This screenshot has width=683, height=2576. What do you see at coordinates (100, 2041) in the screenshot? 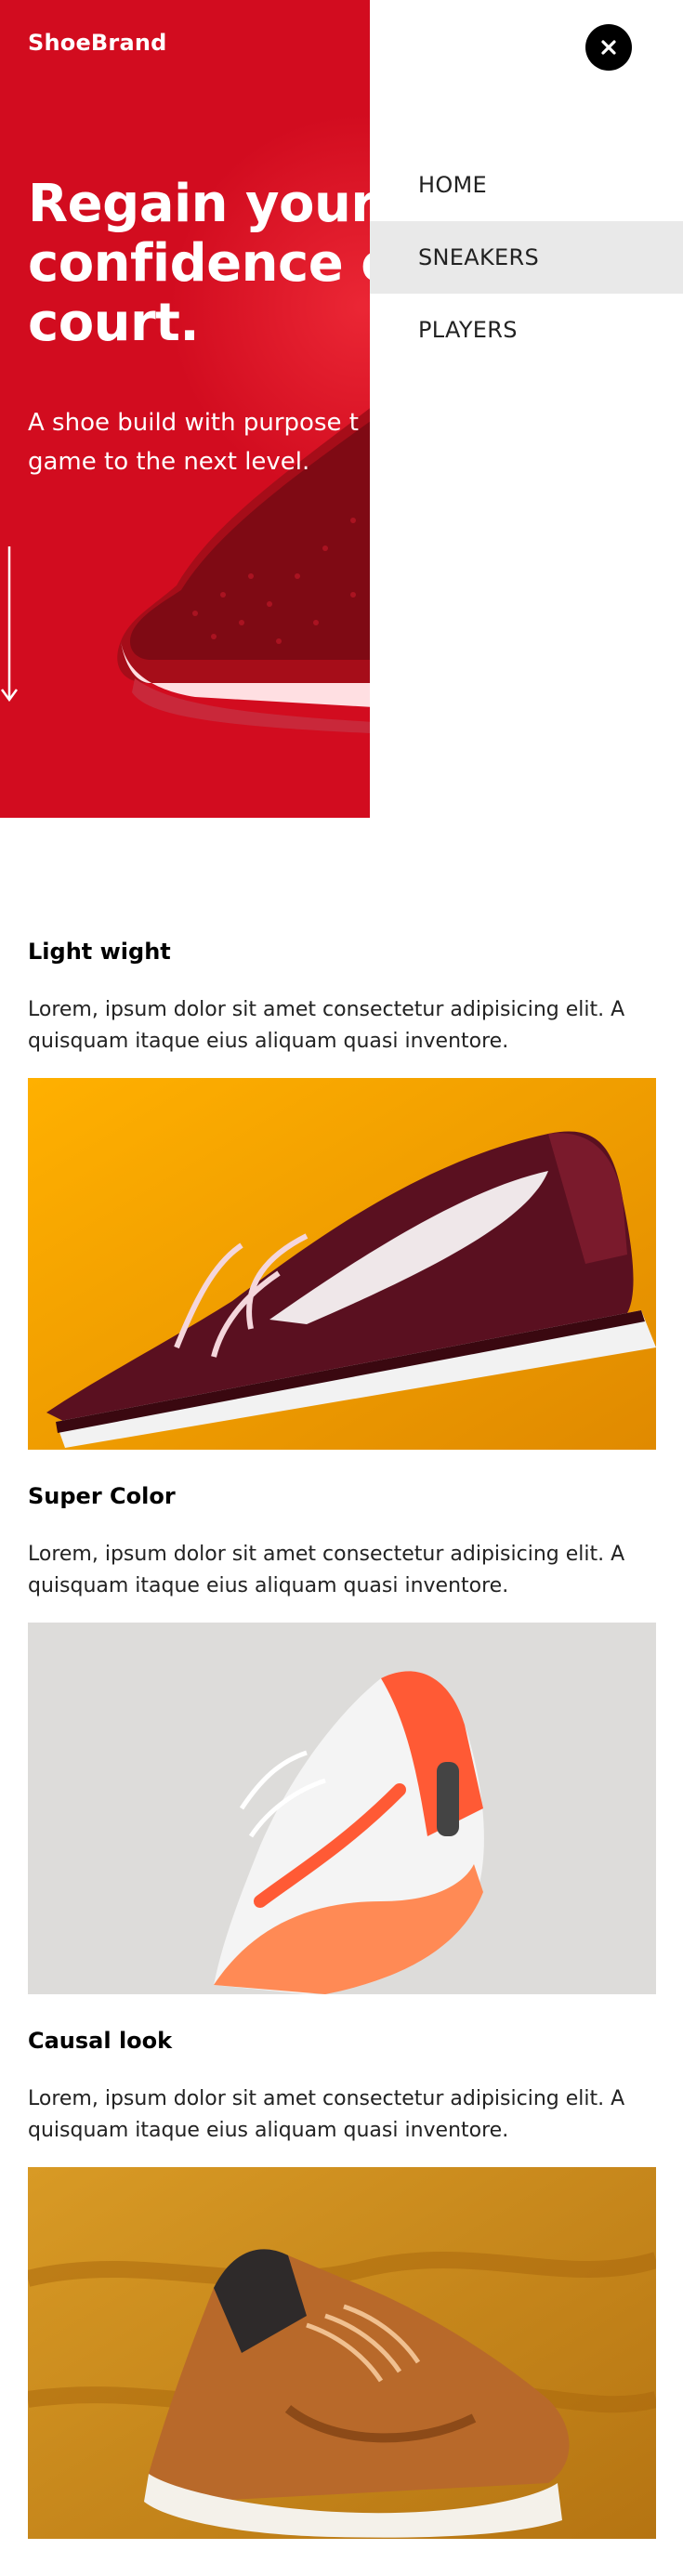
I see `section-title: Causal look` at bounding box center [100, 2041].